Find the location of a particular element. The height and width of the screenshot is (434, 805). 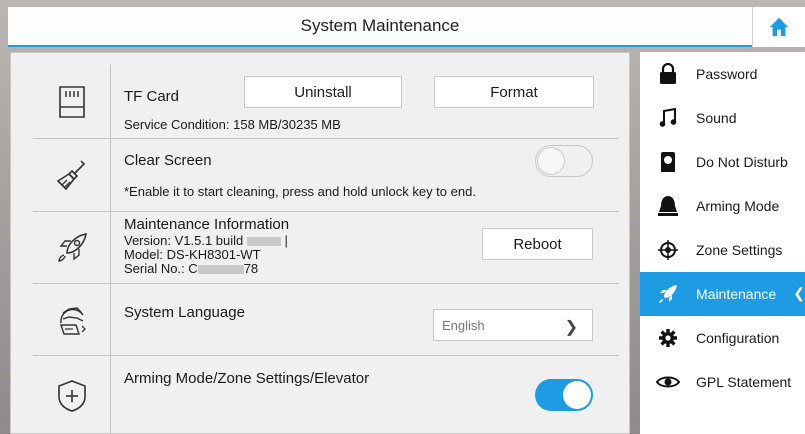

sd-card-icon is located at coordinates (71, 101).